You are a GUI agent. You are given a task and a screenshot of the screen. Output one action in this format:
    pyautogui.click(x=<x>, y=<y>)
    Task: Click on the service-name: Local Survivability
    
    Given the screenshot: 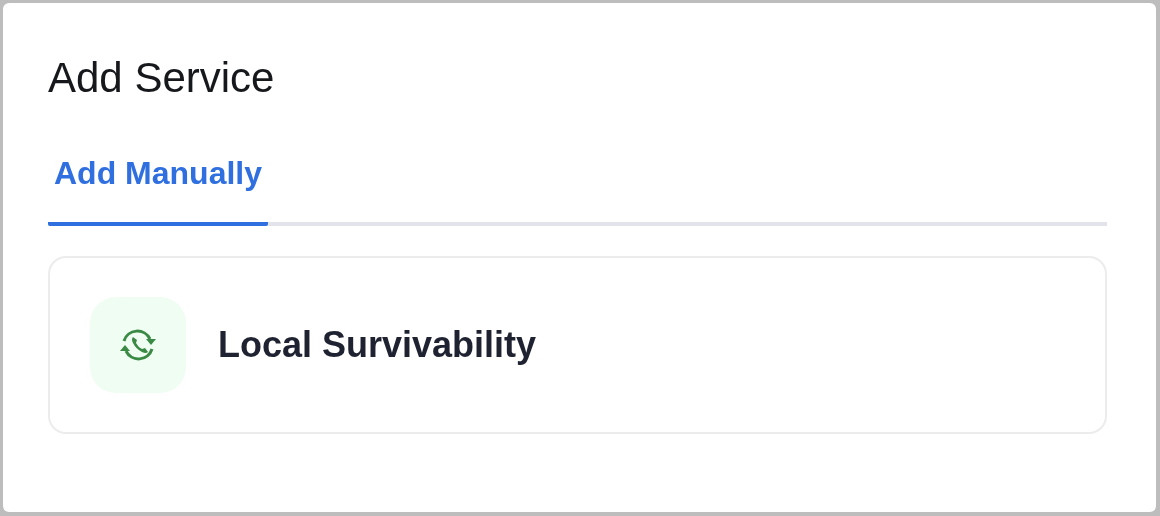 What is the action you would take?
    pyautogui.click(x=377, y=345)
    